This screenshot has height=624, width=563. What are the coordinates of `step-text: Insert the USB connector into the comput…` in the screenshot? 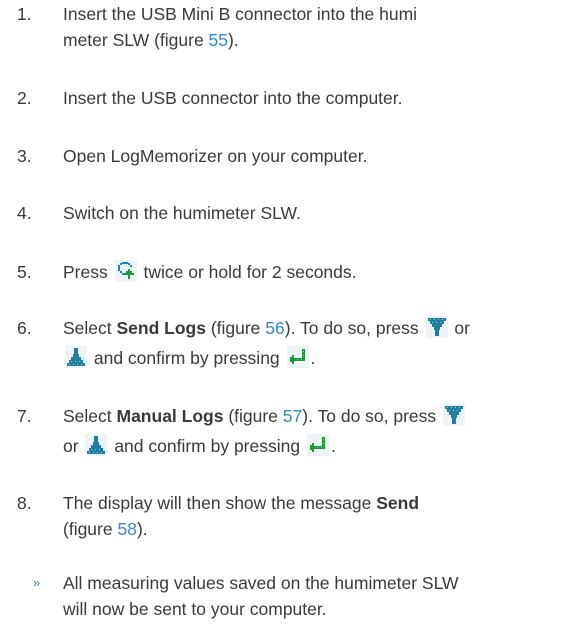 It's located at (233, 98).